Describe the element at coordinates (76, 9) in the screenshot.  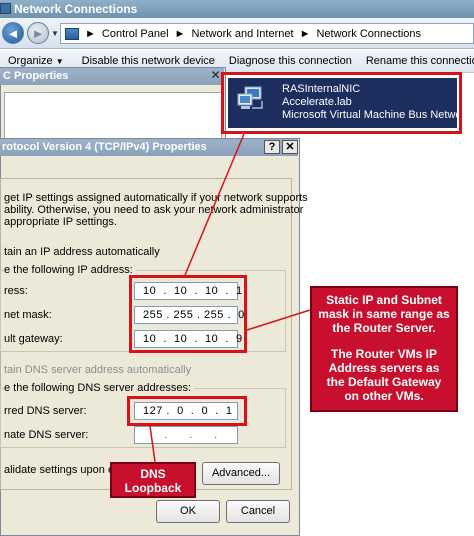
I see `window-title: Network Connections` at that location.